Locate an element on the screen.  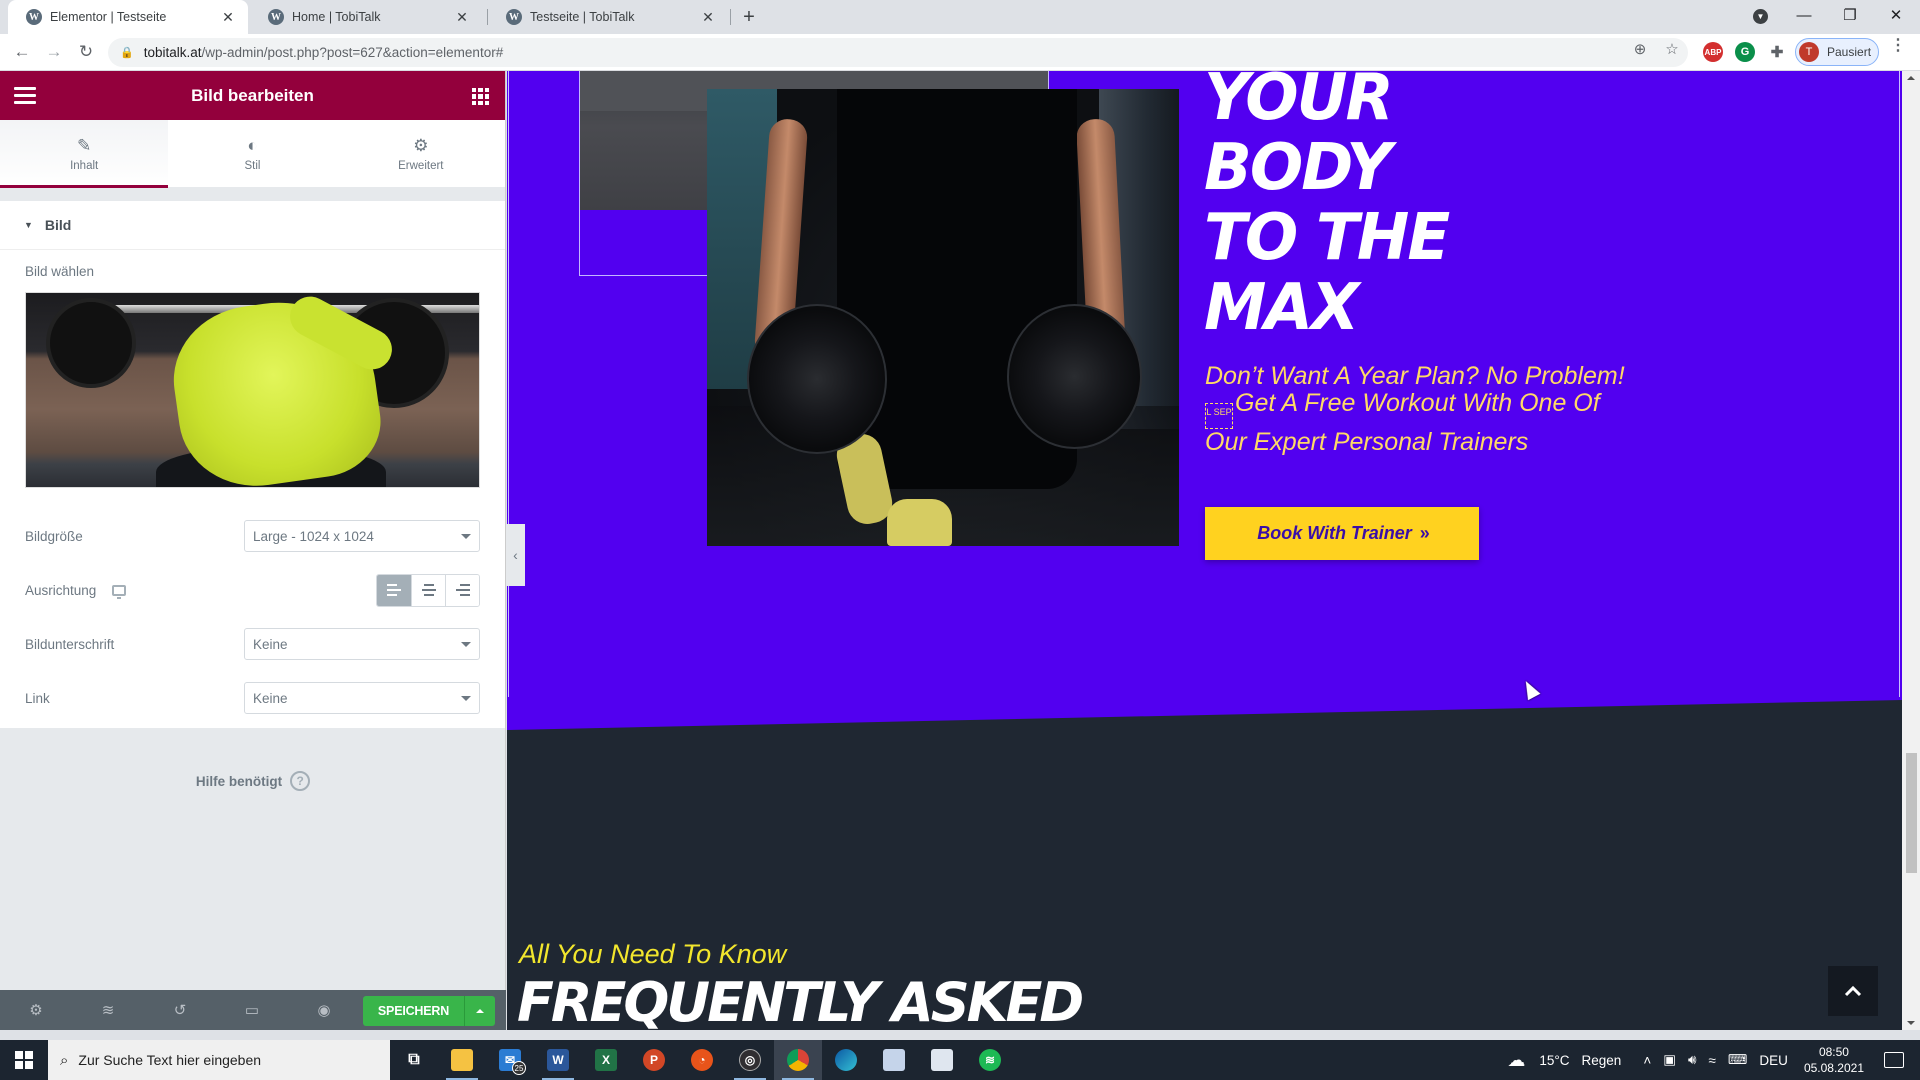
clock: 08:50 05.08.2021 is located at coordinates (1834, 1060).